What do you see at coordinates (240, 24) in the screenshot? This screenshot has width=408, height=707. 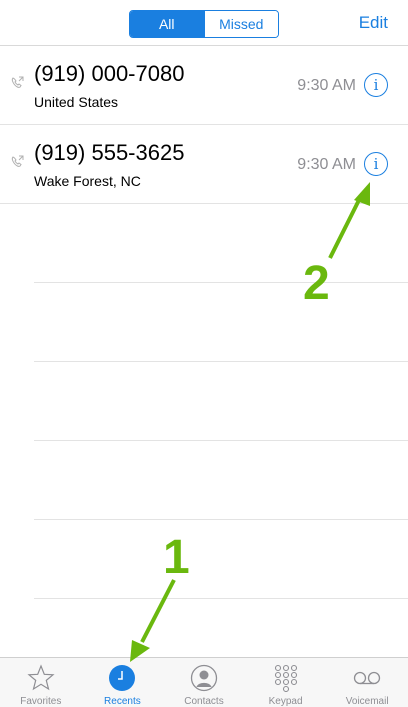 I see `missed-calls-segment: Missed` at bounding box center [240, 24].